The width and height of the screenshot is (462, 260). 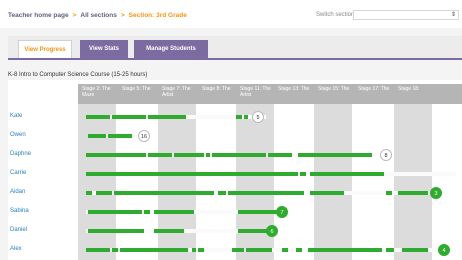 I want to click on student-name-link: Aidan, so click(x=17, y=192).